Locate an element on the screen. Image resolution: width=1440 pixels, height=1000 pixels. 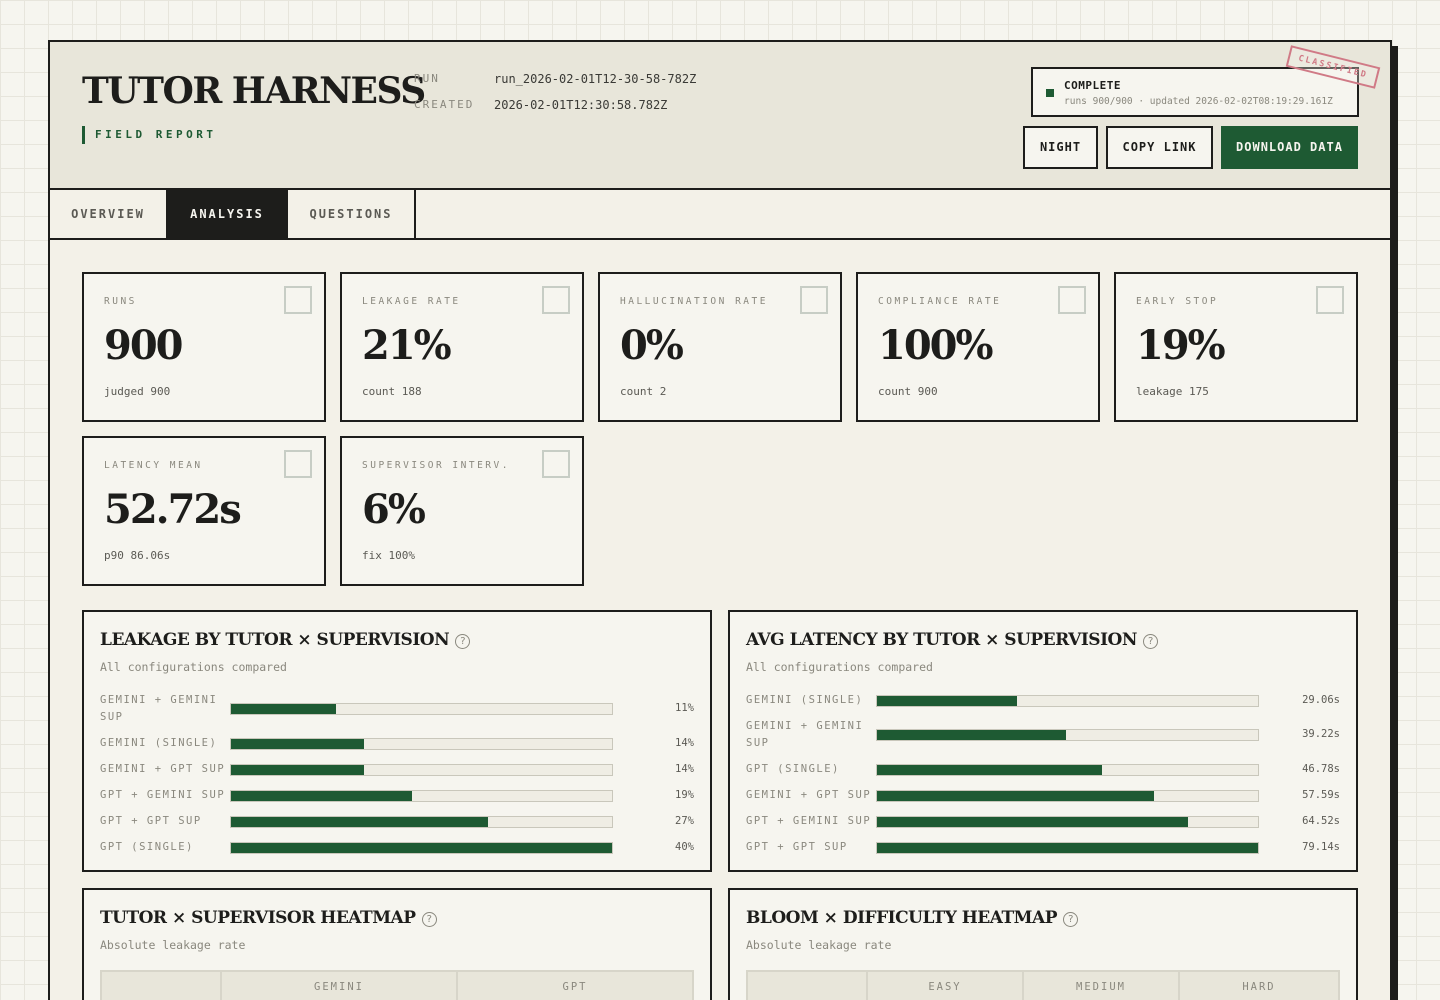
stat-card-compliance: COMPLIANCE RATE 100% count 900 is located at coordinates (978, 347).